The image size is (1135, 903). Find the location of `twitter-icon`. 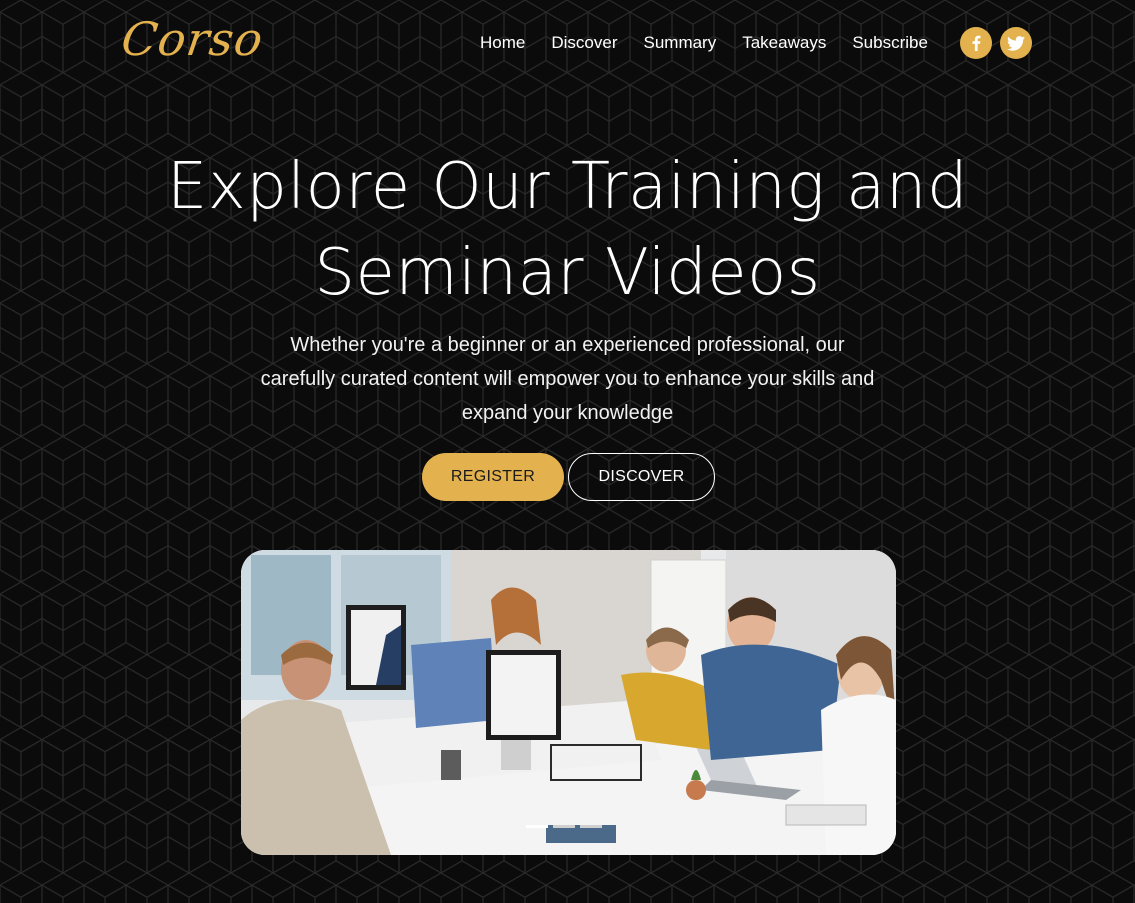

twitter-icon is located at coordinates (1016, 43).